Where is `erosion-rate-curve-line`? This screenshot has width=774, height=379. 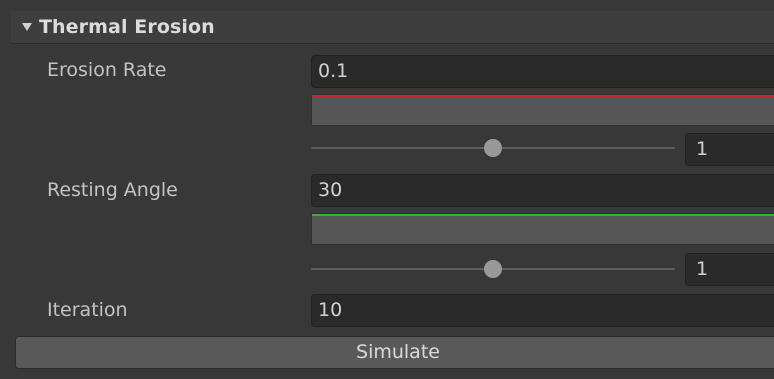 erosion-rate-curve-line is located at coordinates (543, 96).